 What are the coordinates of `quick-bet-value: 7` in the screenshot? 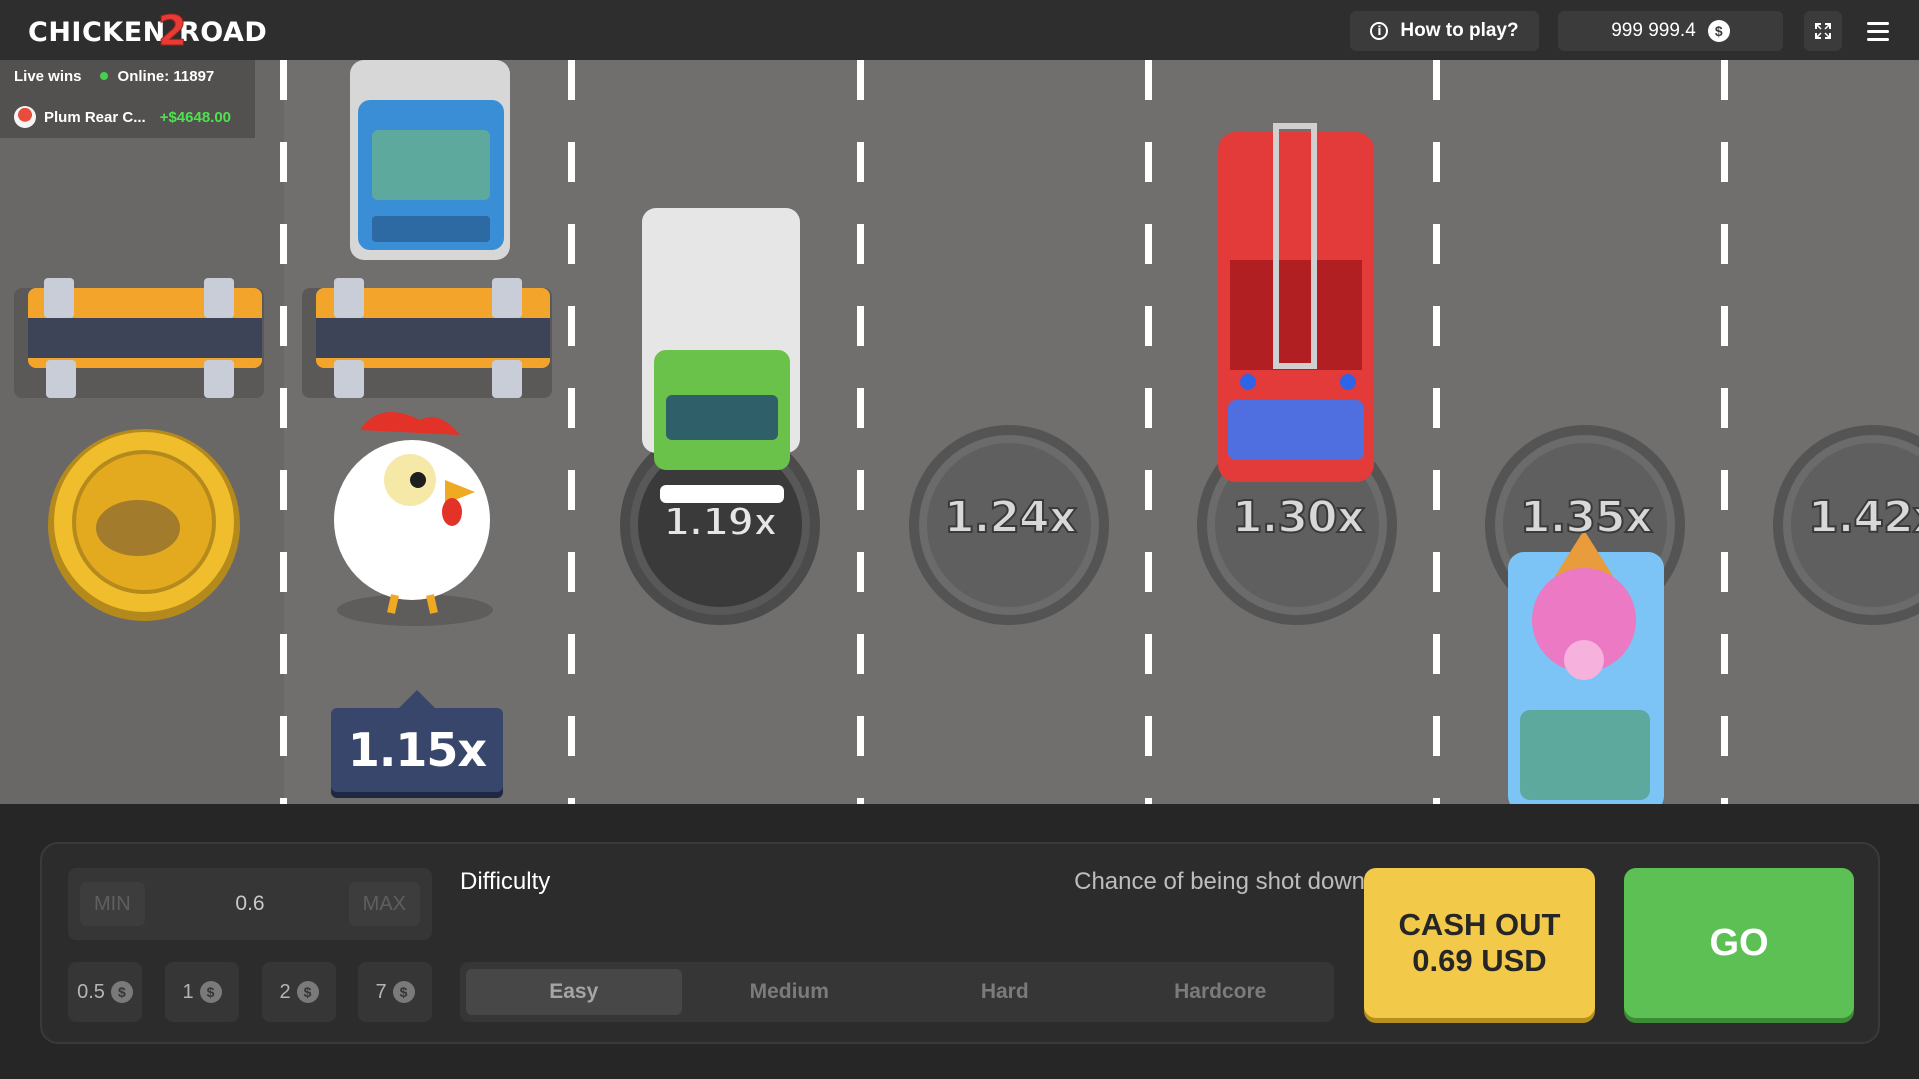 It's located at (381, 991).